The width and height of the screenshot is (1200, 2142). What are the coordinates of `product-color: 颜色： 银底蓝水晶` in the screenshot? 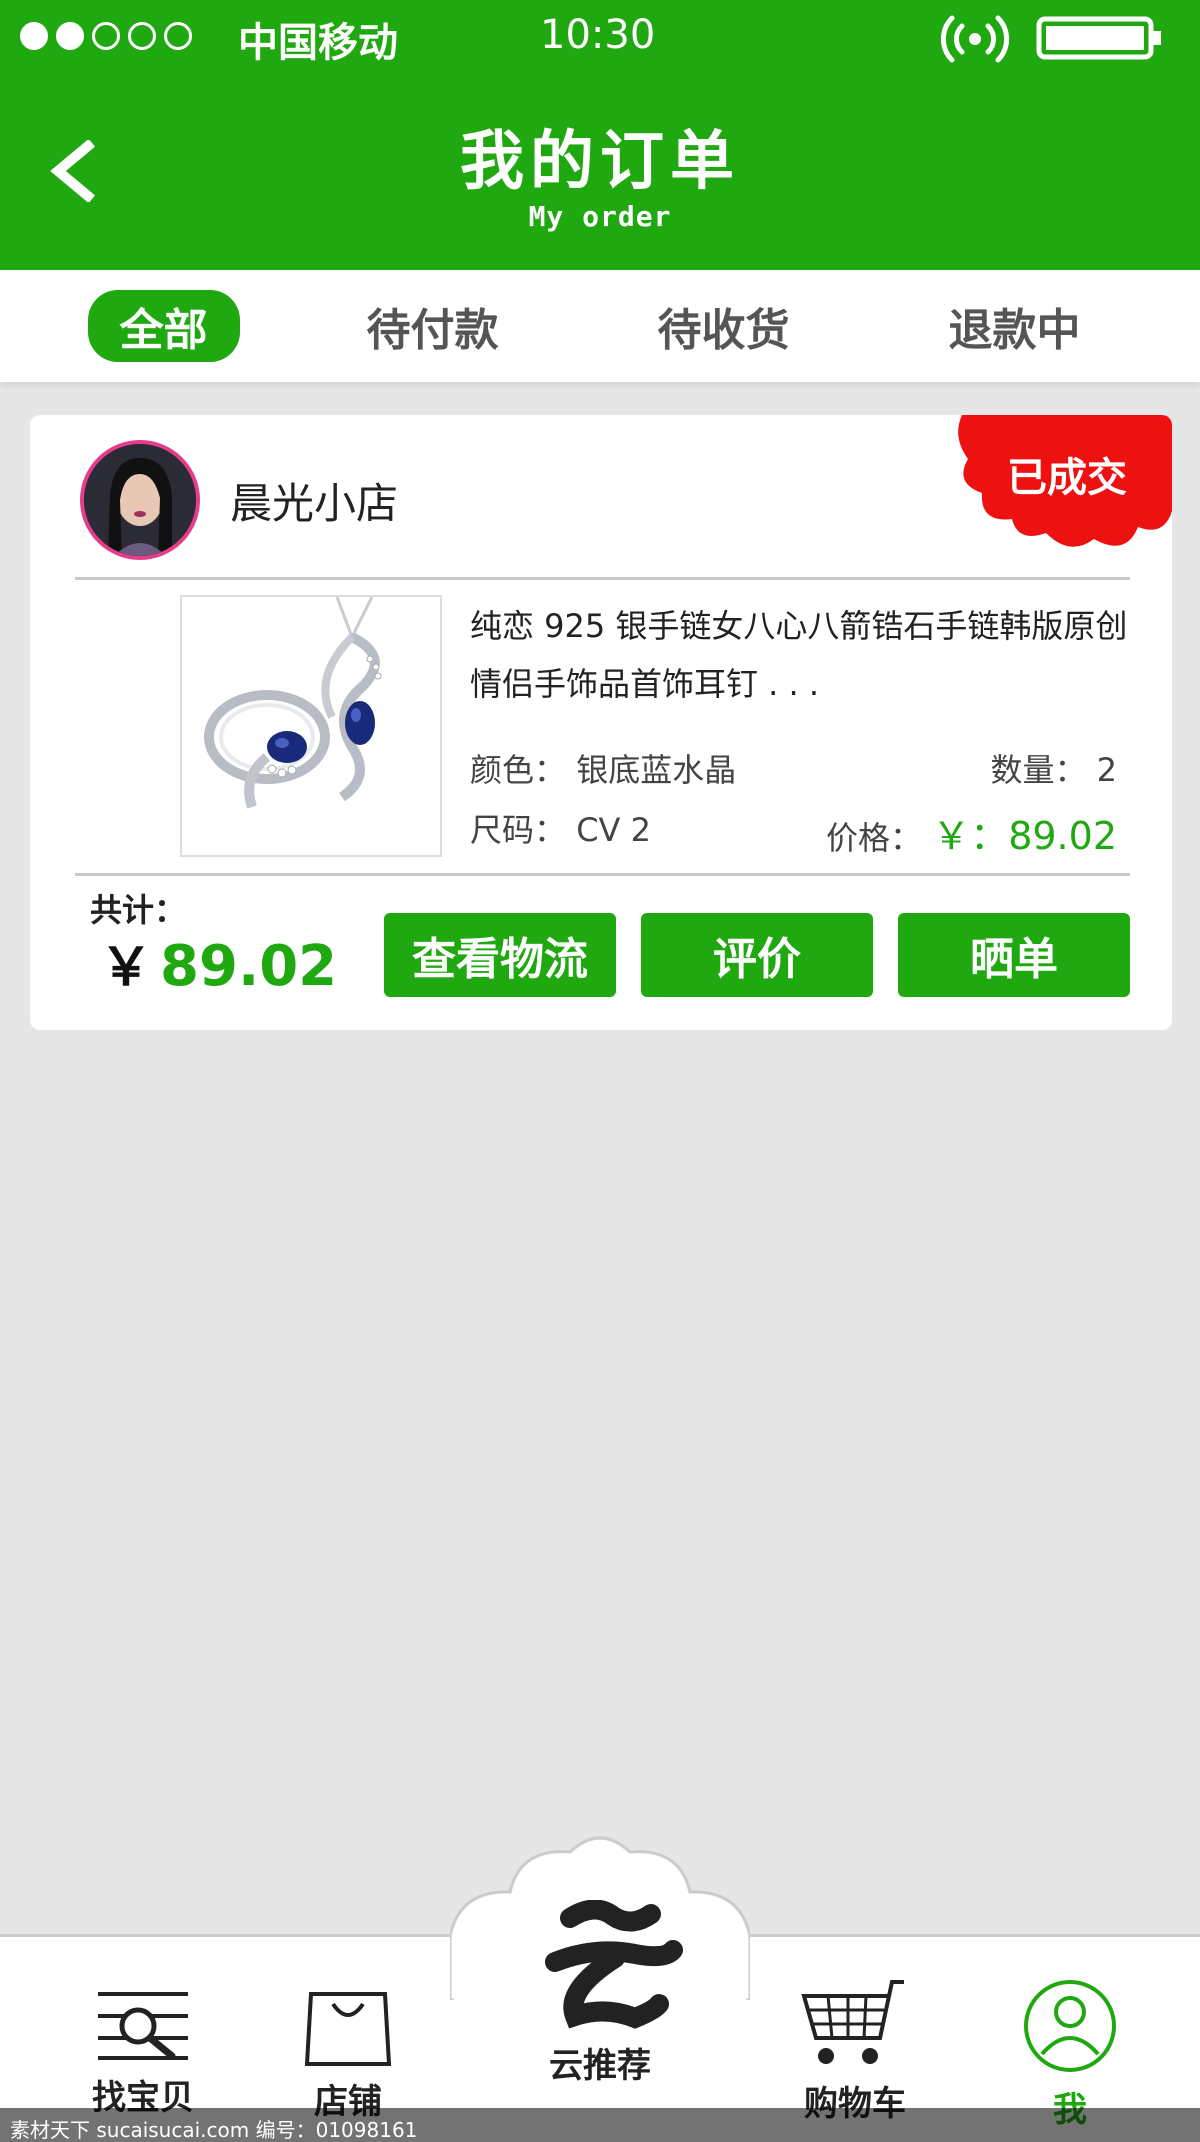 It's located at (603, 768).